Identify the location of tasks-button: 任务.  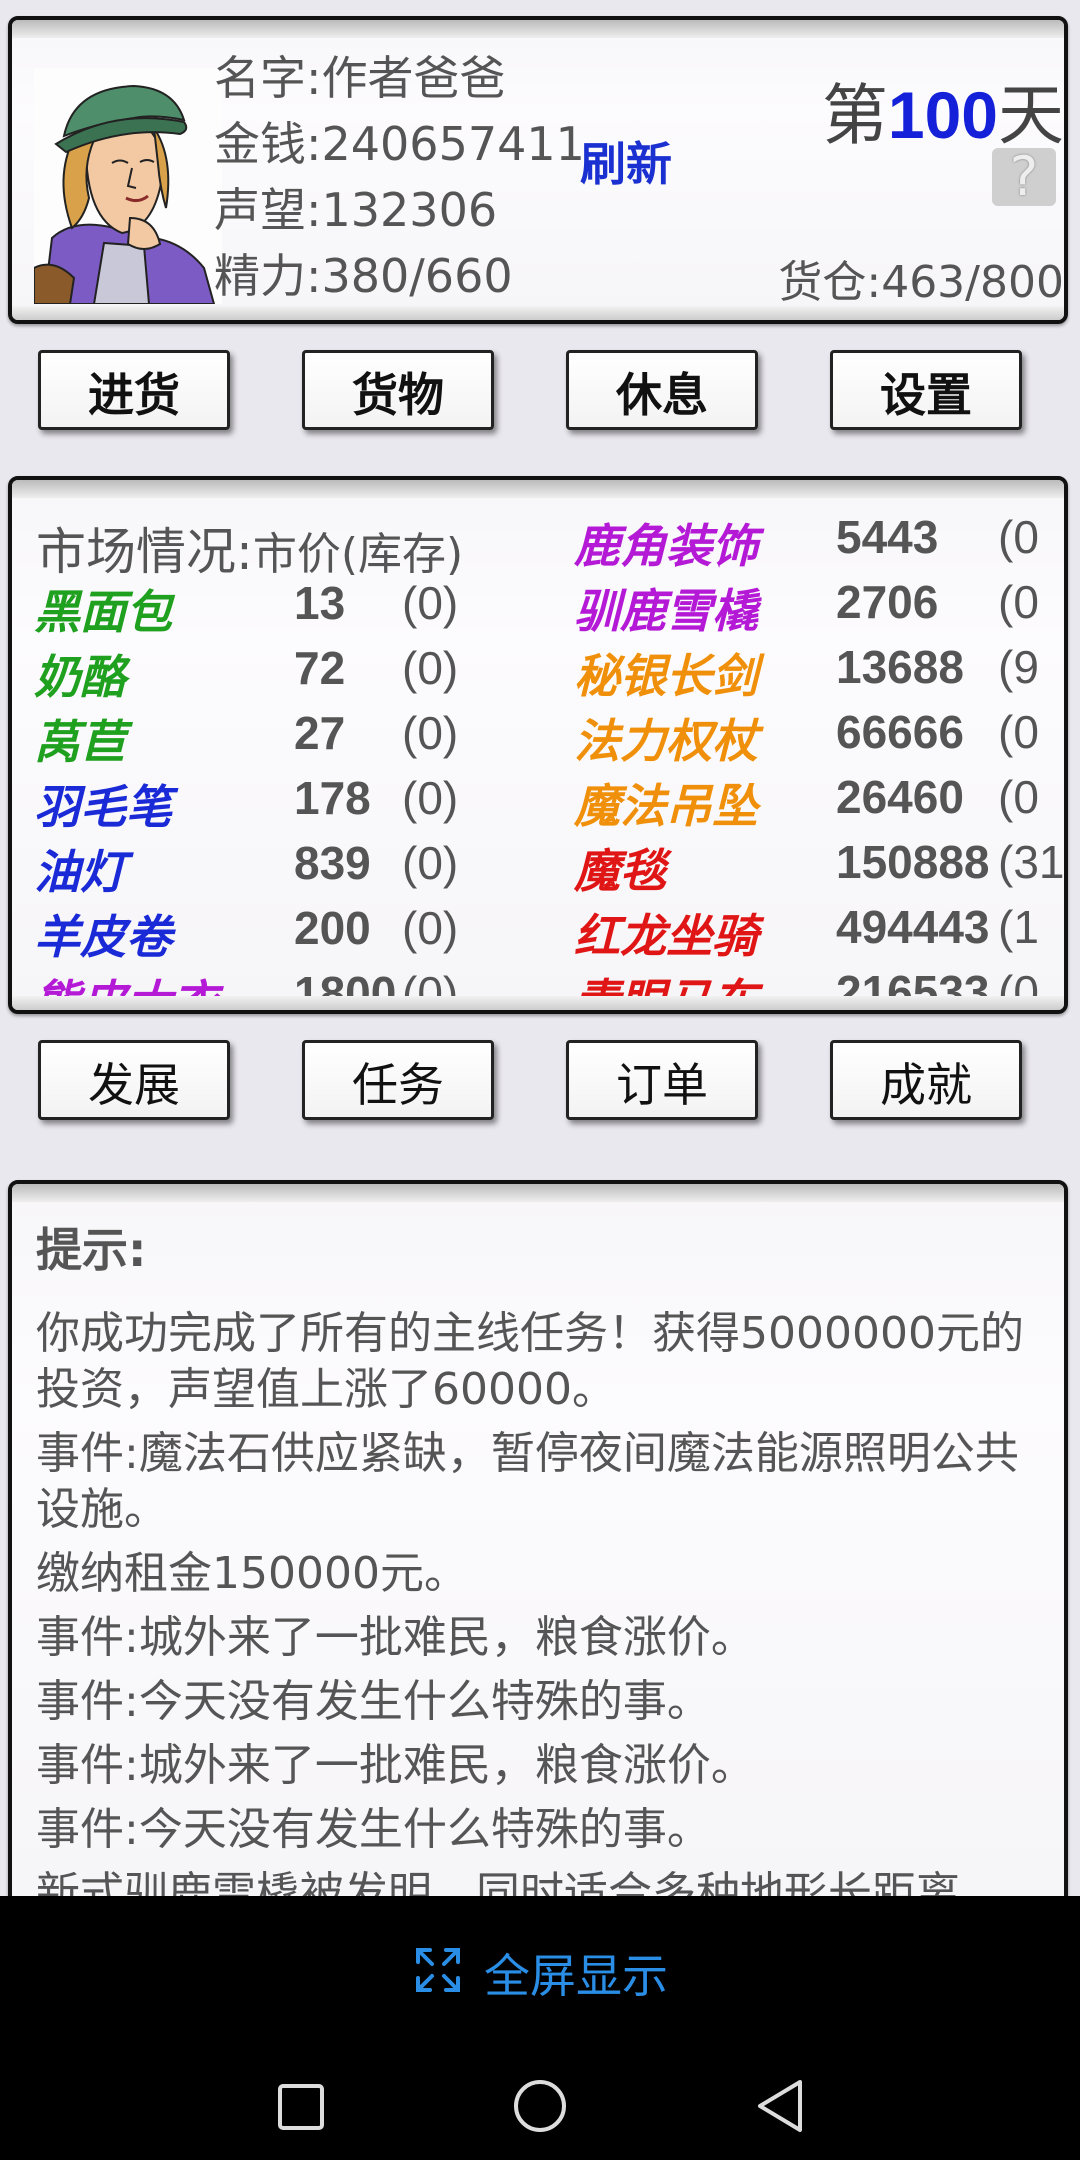
(398, 1080).